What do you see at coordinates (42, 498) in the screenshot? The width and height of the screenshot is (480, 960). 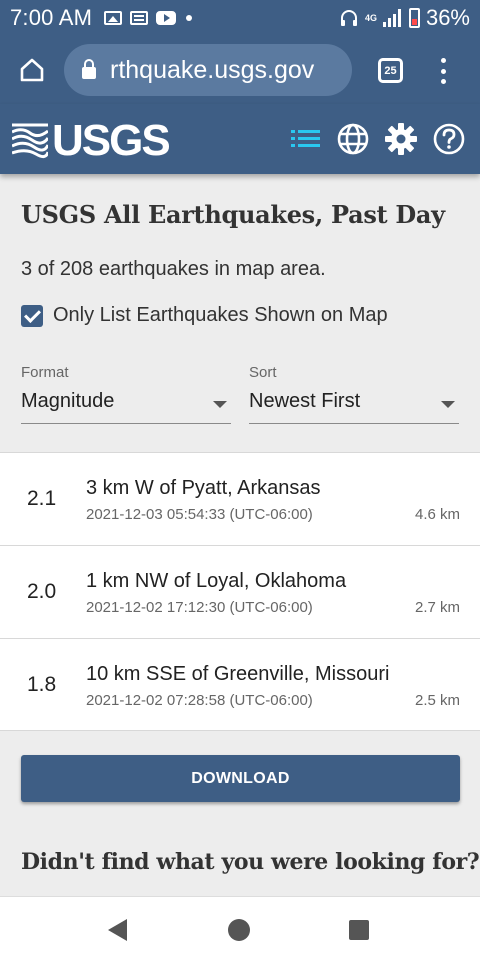 I see `magnitude: 2.1` at bounding box center [42, 498].